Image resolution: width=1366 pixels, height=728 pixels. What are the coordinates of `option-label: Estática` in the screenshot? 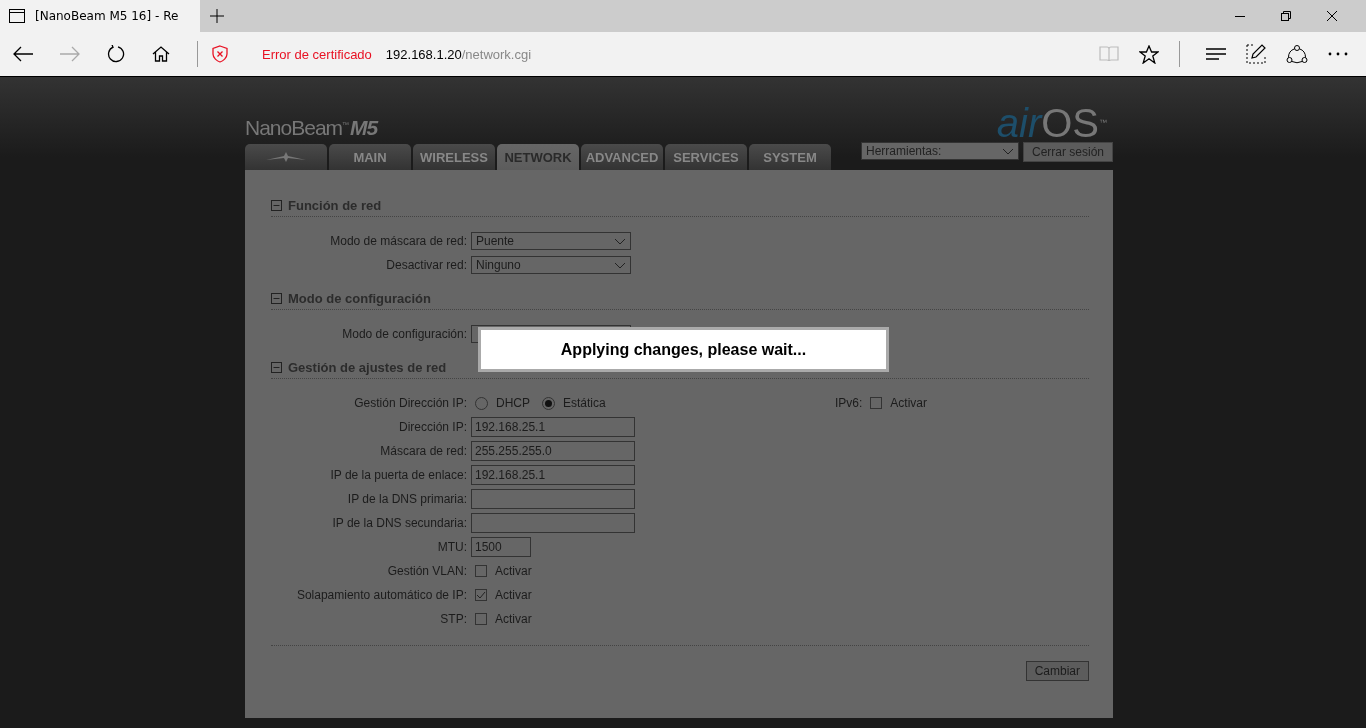 It's located at (584, 403).